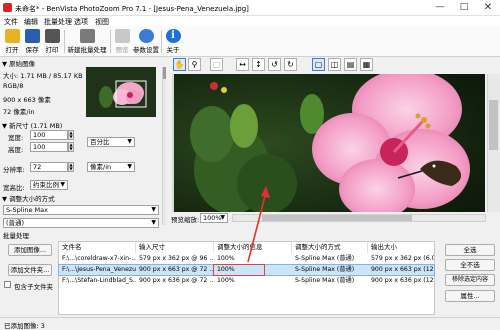 The width and height of the screenshot is (500, 330). Describe the element at coordinates (194, 64) in the screenshot. I see `zoom-tool-icon: ⚲` at that location.